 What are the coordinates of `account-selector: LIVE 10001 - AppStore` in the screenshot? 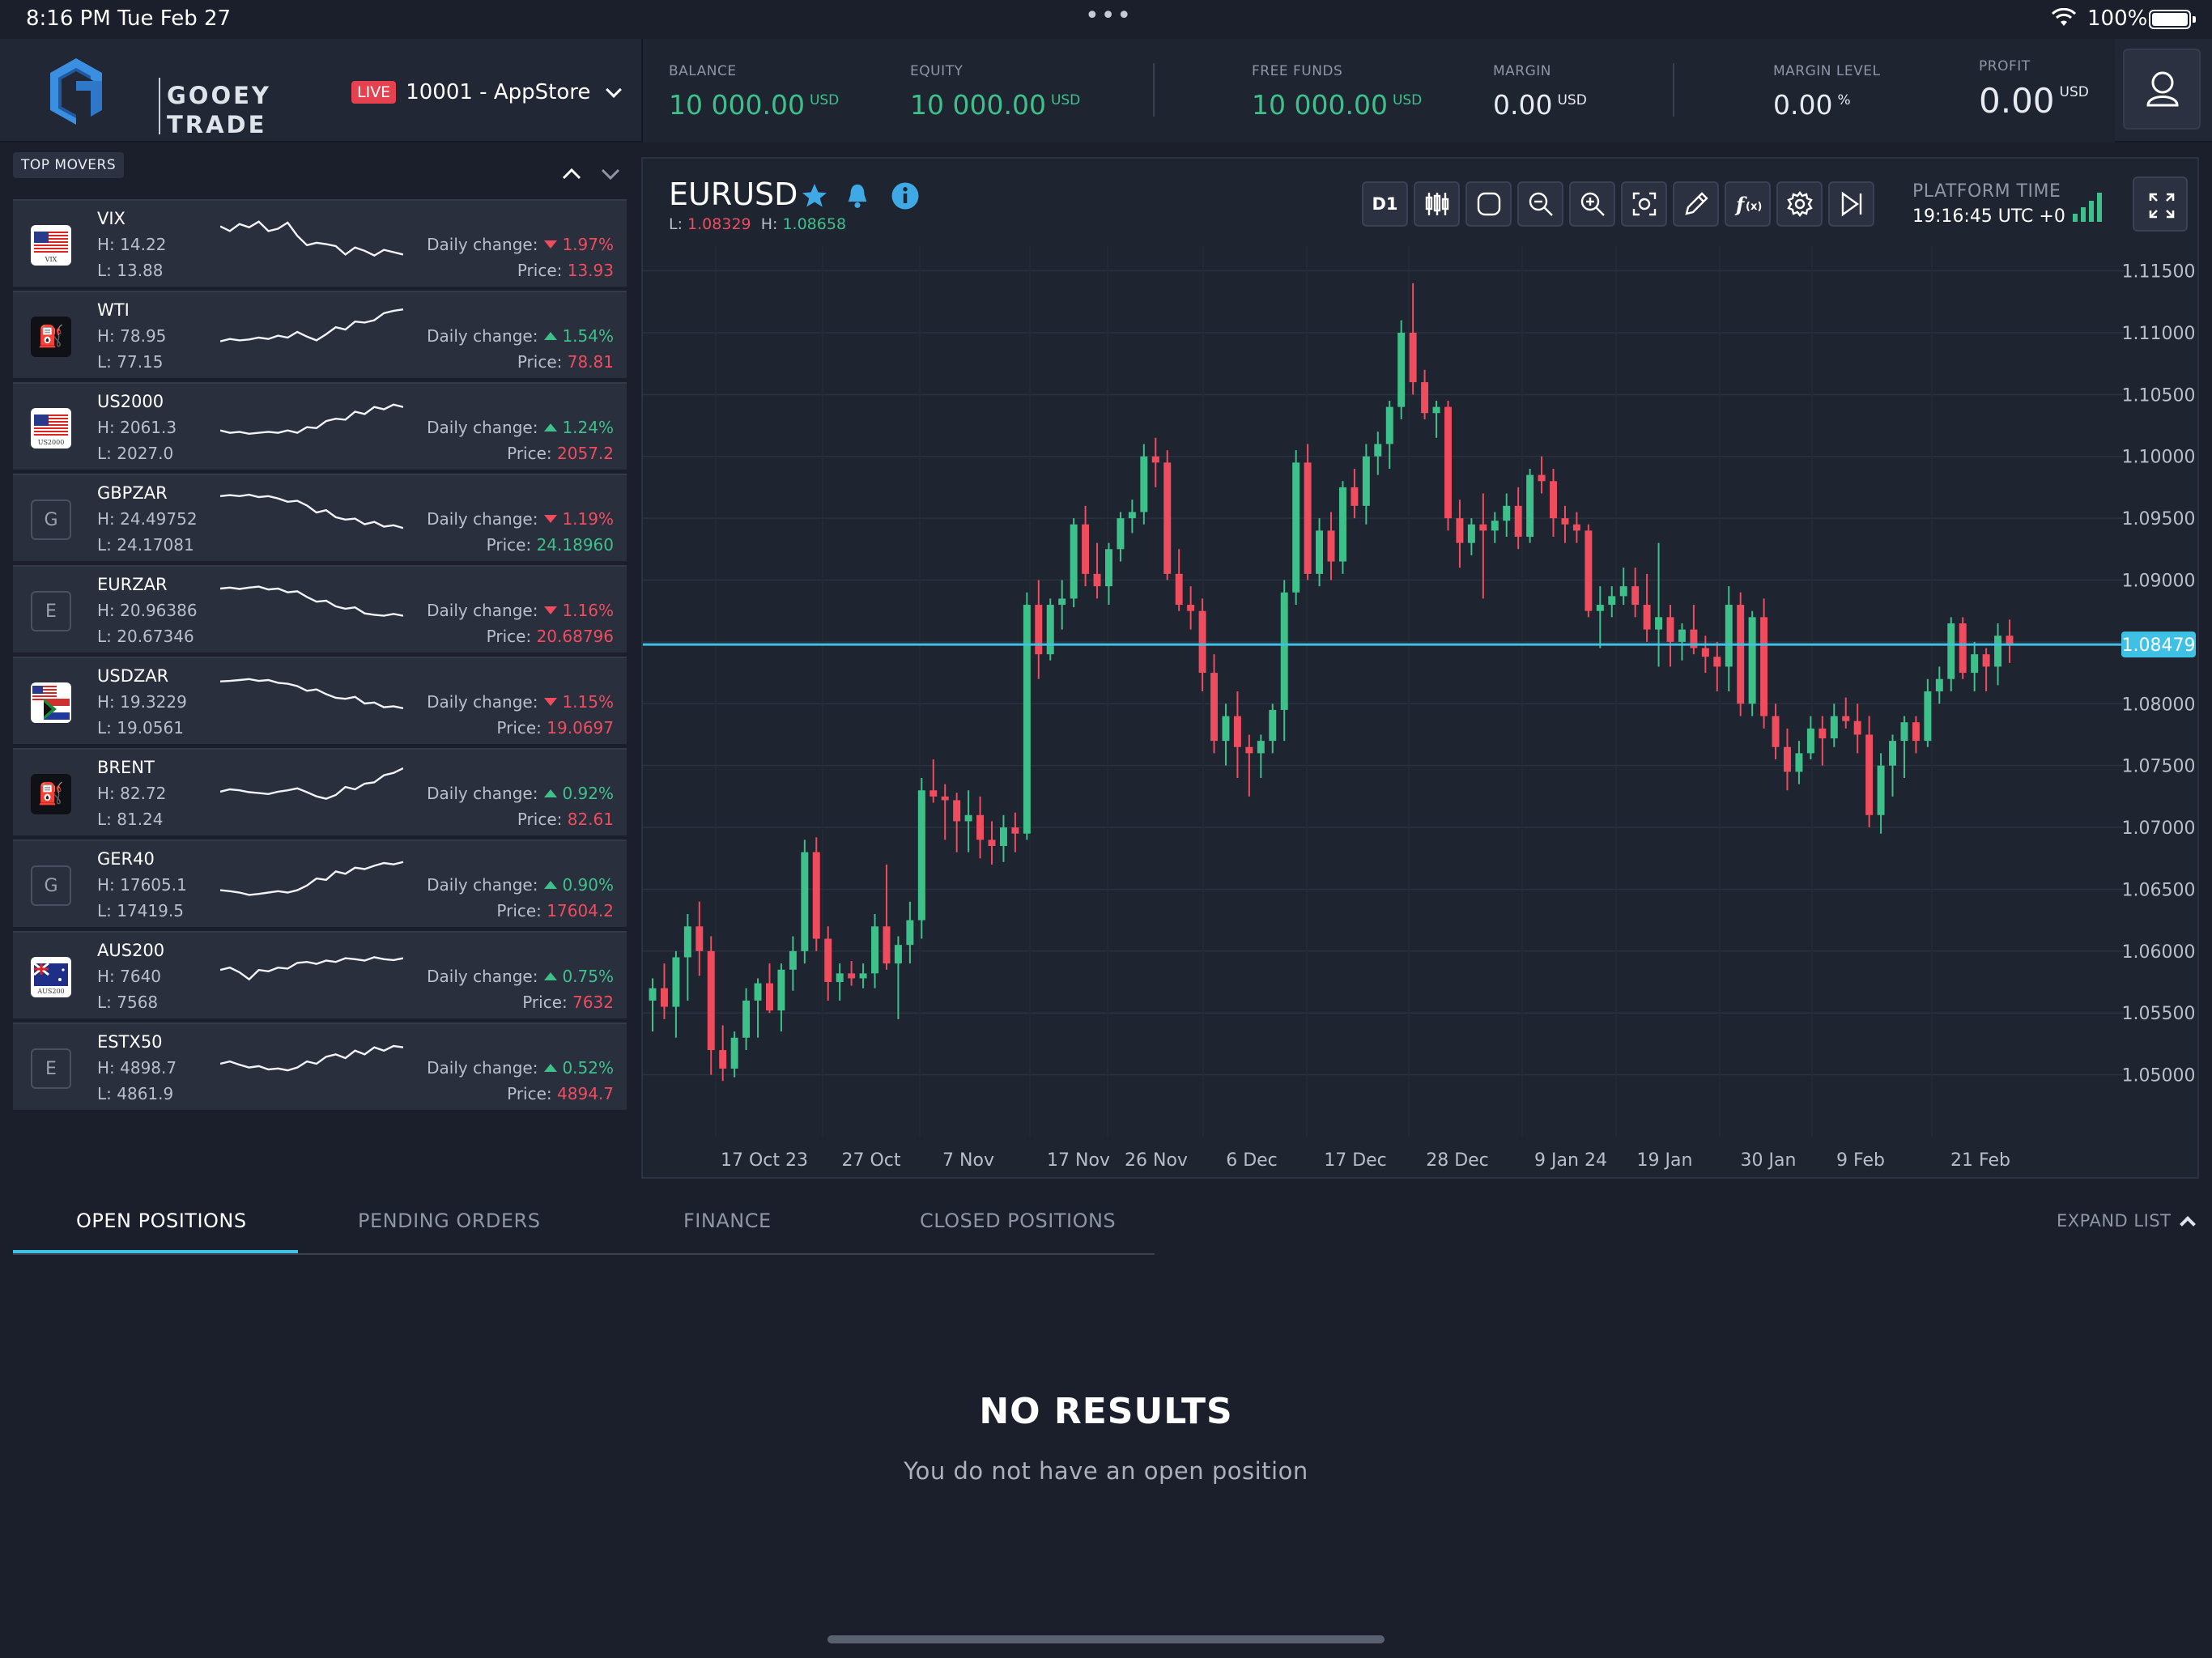 It's located at (487, 92).